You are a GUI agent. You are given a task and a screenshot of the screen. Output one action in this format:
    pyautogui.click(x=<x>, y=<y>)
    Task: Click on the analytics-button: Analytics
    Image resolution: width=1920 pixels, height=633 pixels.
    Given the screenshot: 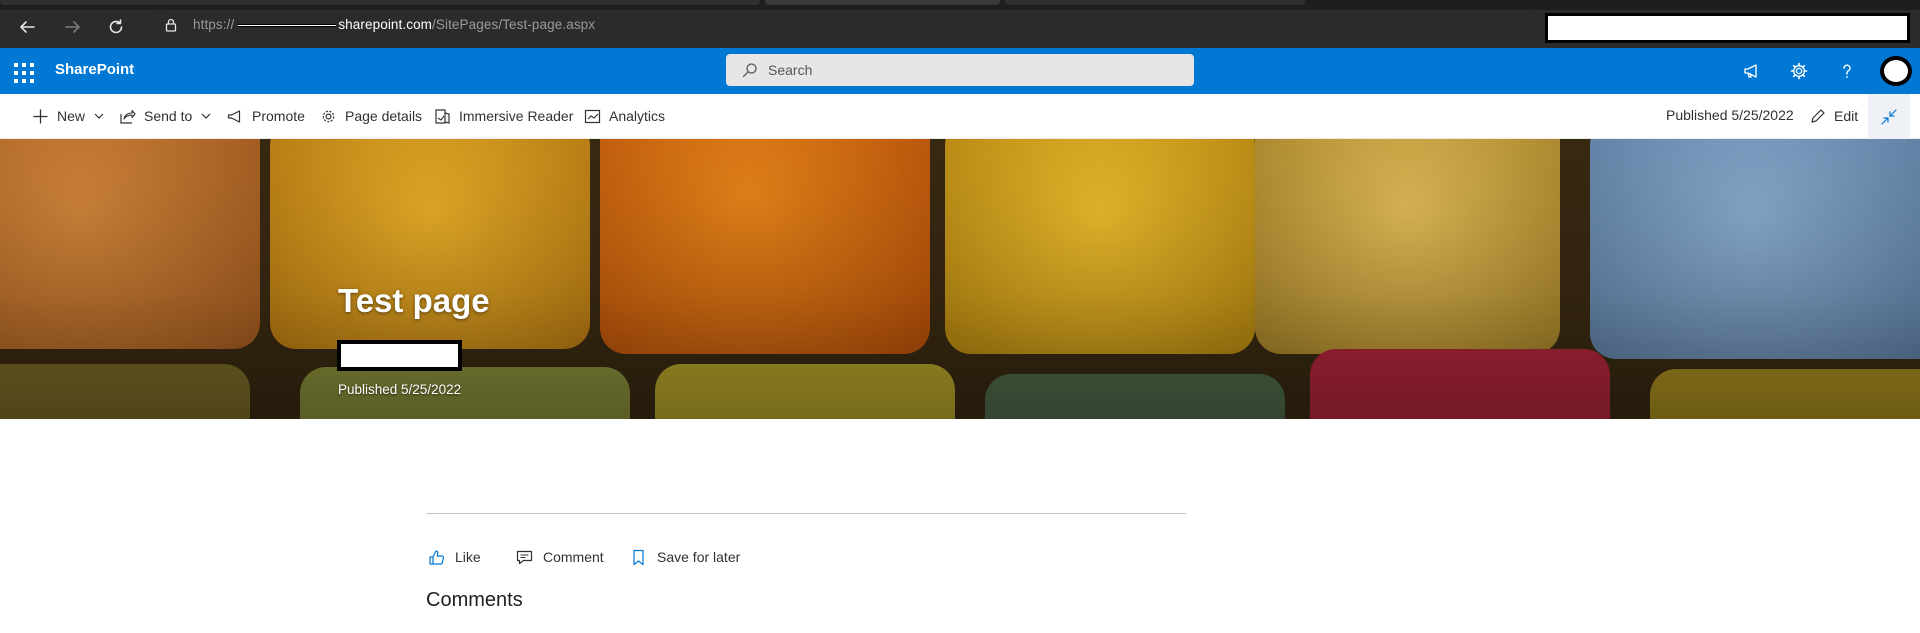 What is the action you would take?
    pyautogui.click(x=624, y=116)
    